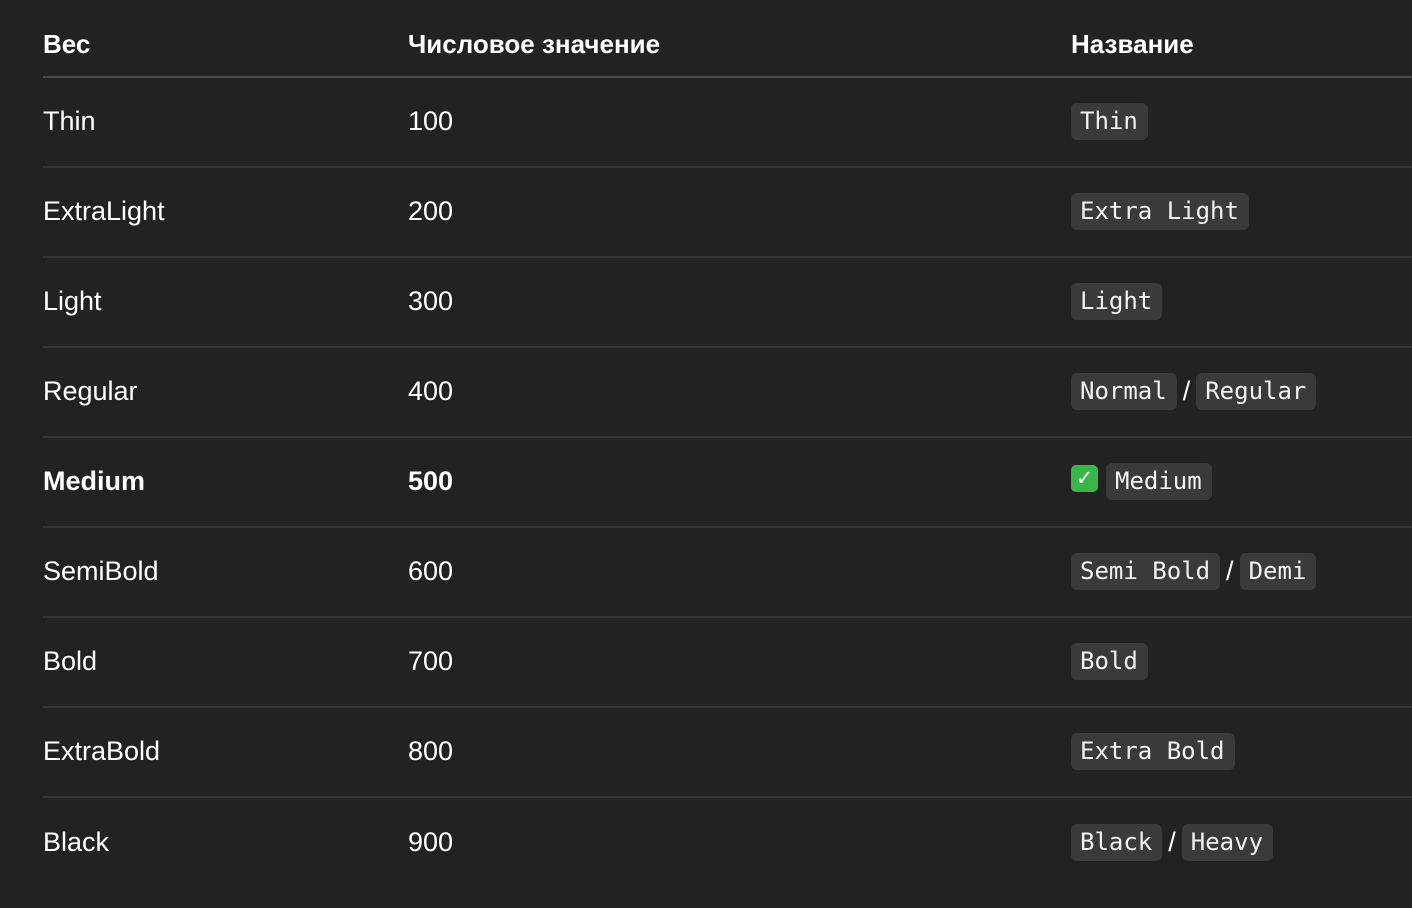  What do you see at coordinates (90, 390) in the screenshot?
I see `weight-cell: Regular` at bounding box center [90, 390].